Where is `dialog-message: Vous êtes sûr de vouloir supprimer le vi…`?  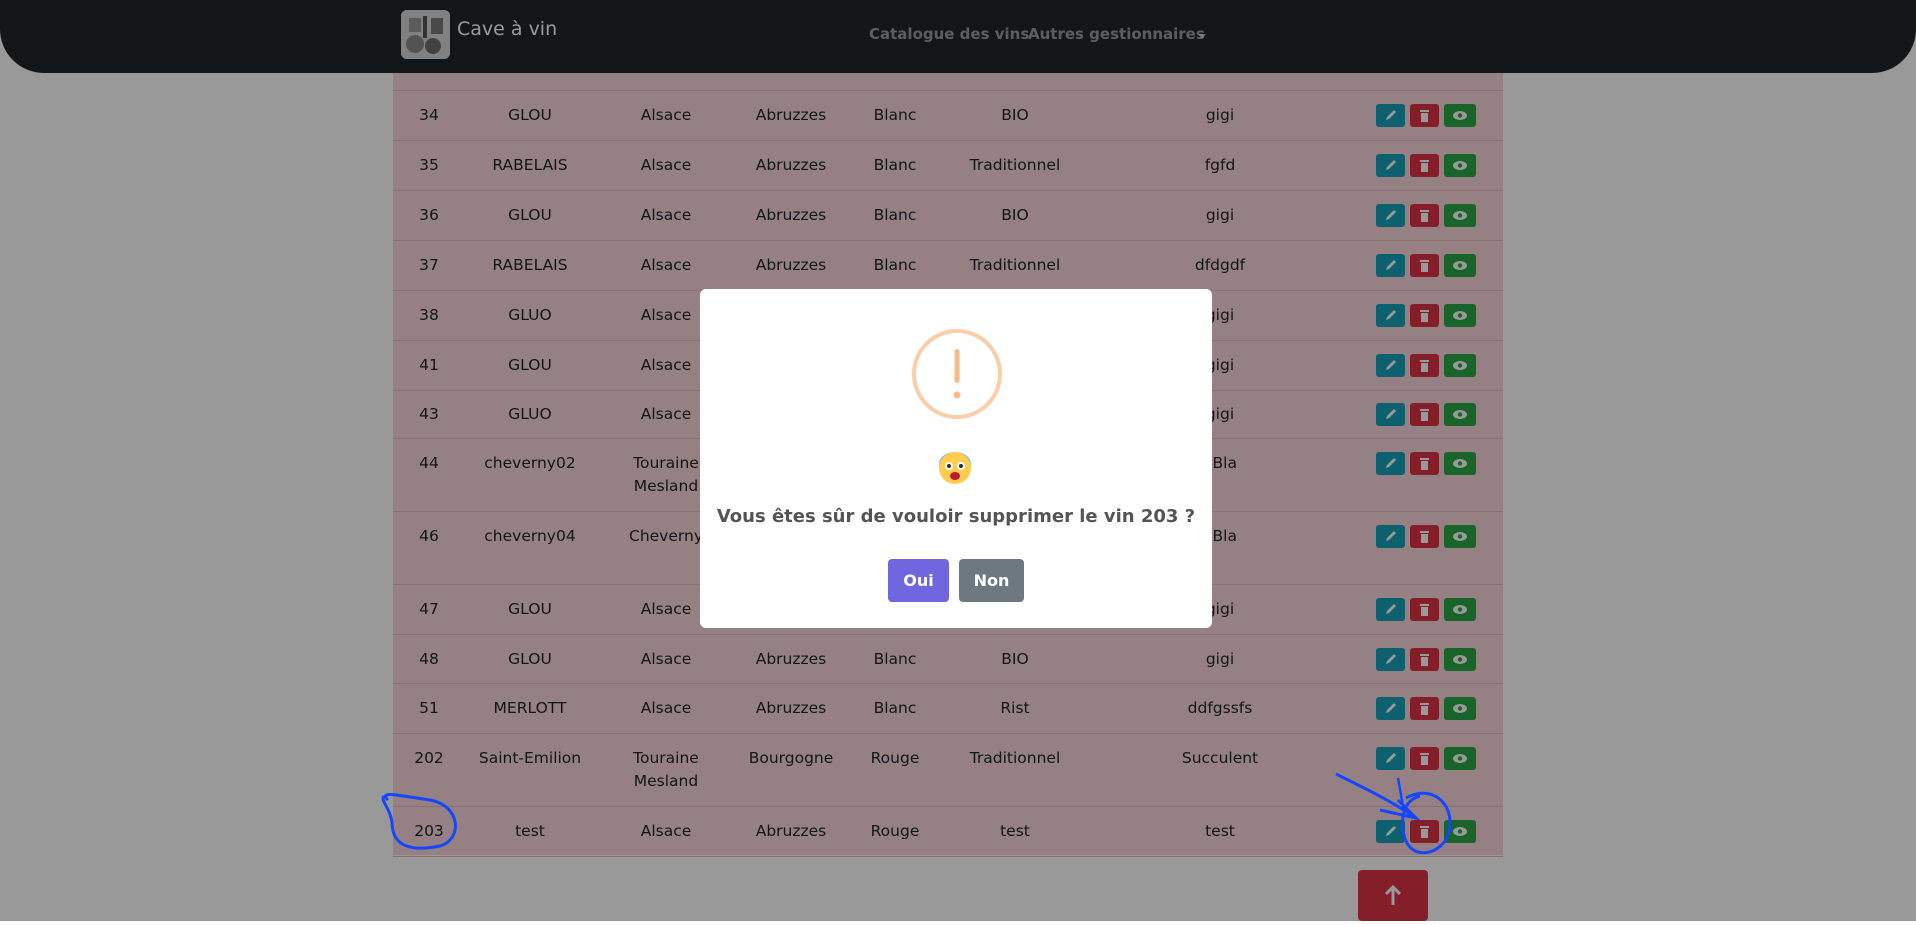
dialog-message: Vous êtes sûr de vouloir supprimer le vi… is located at coordinates (956, 516).